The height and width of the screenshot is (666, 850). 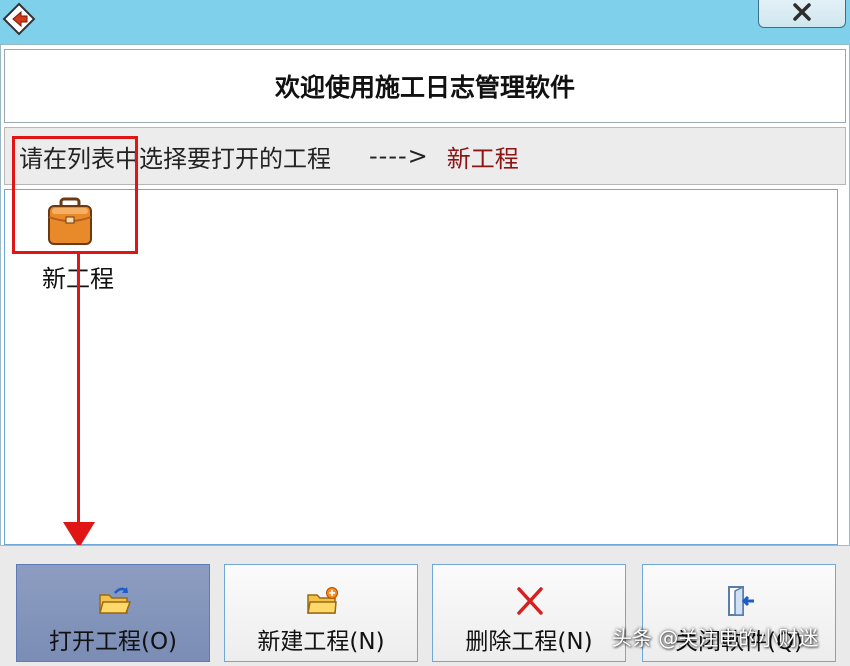 What do you see at coordinates (75, 195) in the screenshot?
I see `selection-highlight-box` at bounding box center [75, 195].